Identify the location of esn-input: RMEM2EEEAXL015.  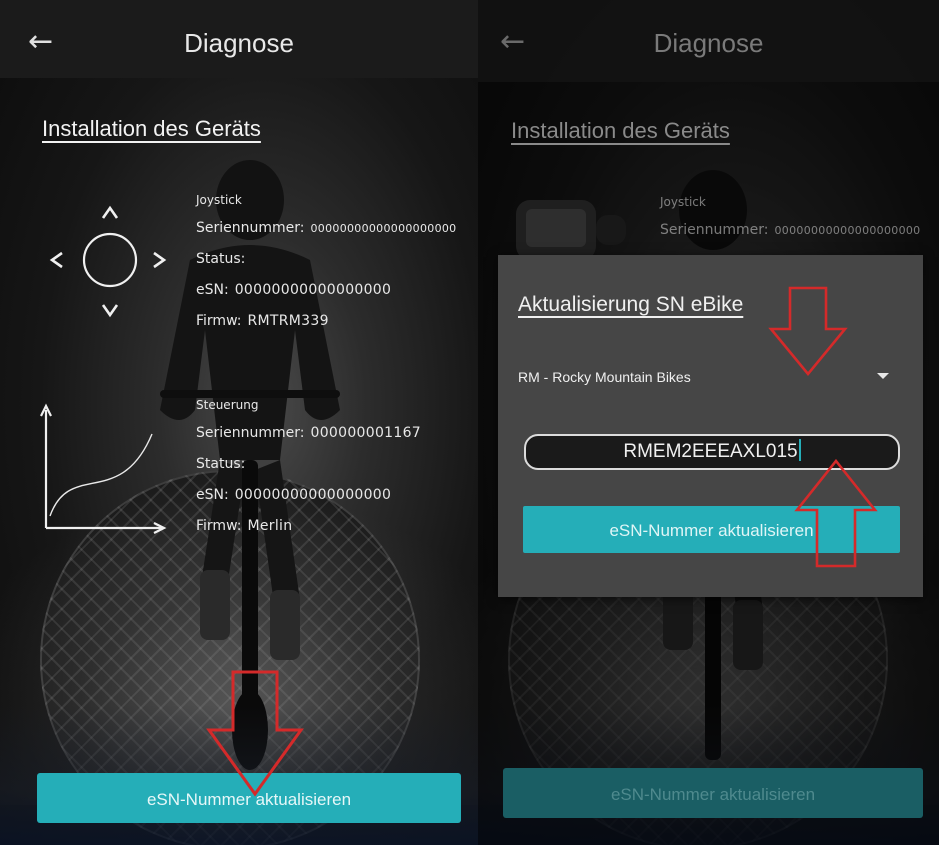
(712, 452).